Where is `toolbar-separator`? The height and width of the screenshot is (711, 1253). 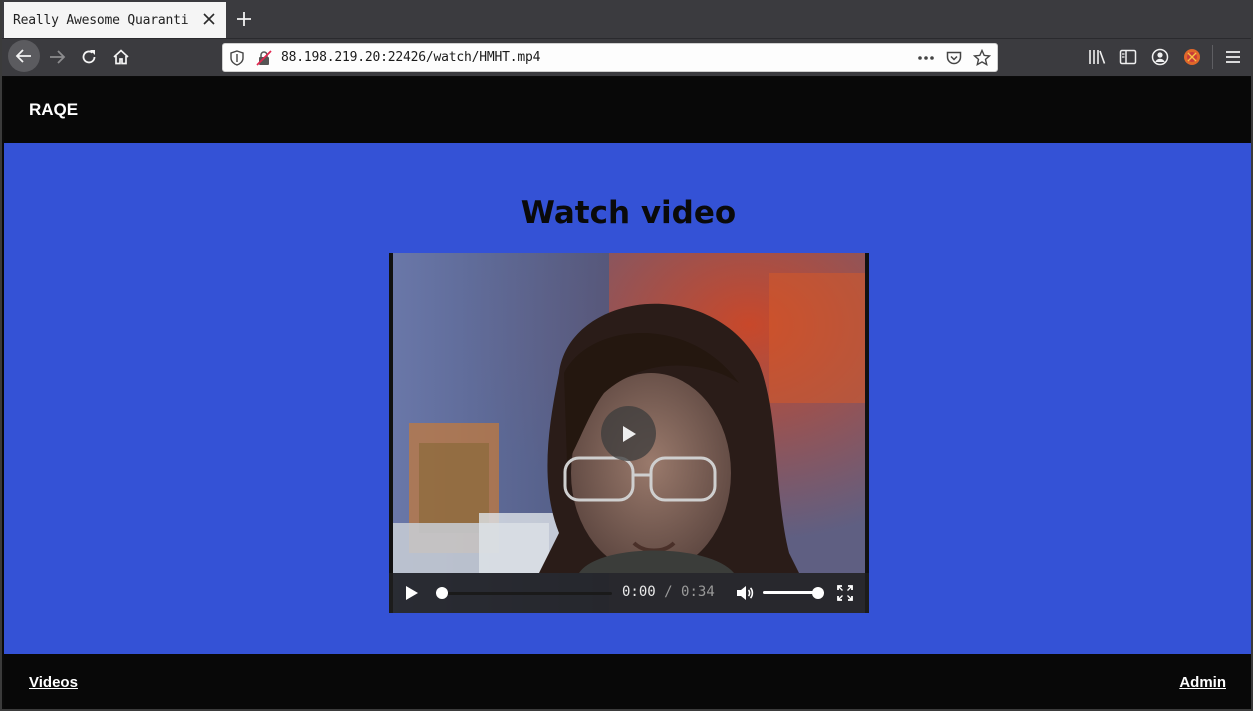
toolbar-separator is located at coordinates (1212, 57).